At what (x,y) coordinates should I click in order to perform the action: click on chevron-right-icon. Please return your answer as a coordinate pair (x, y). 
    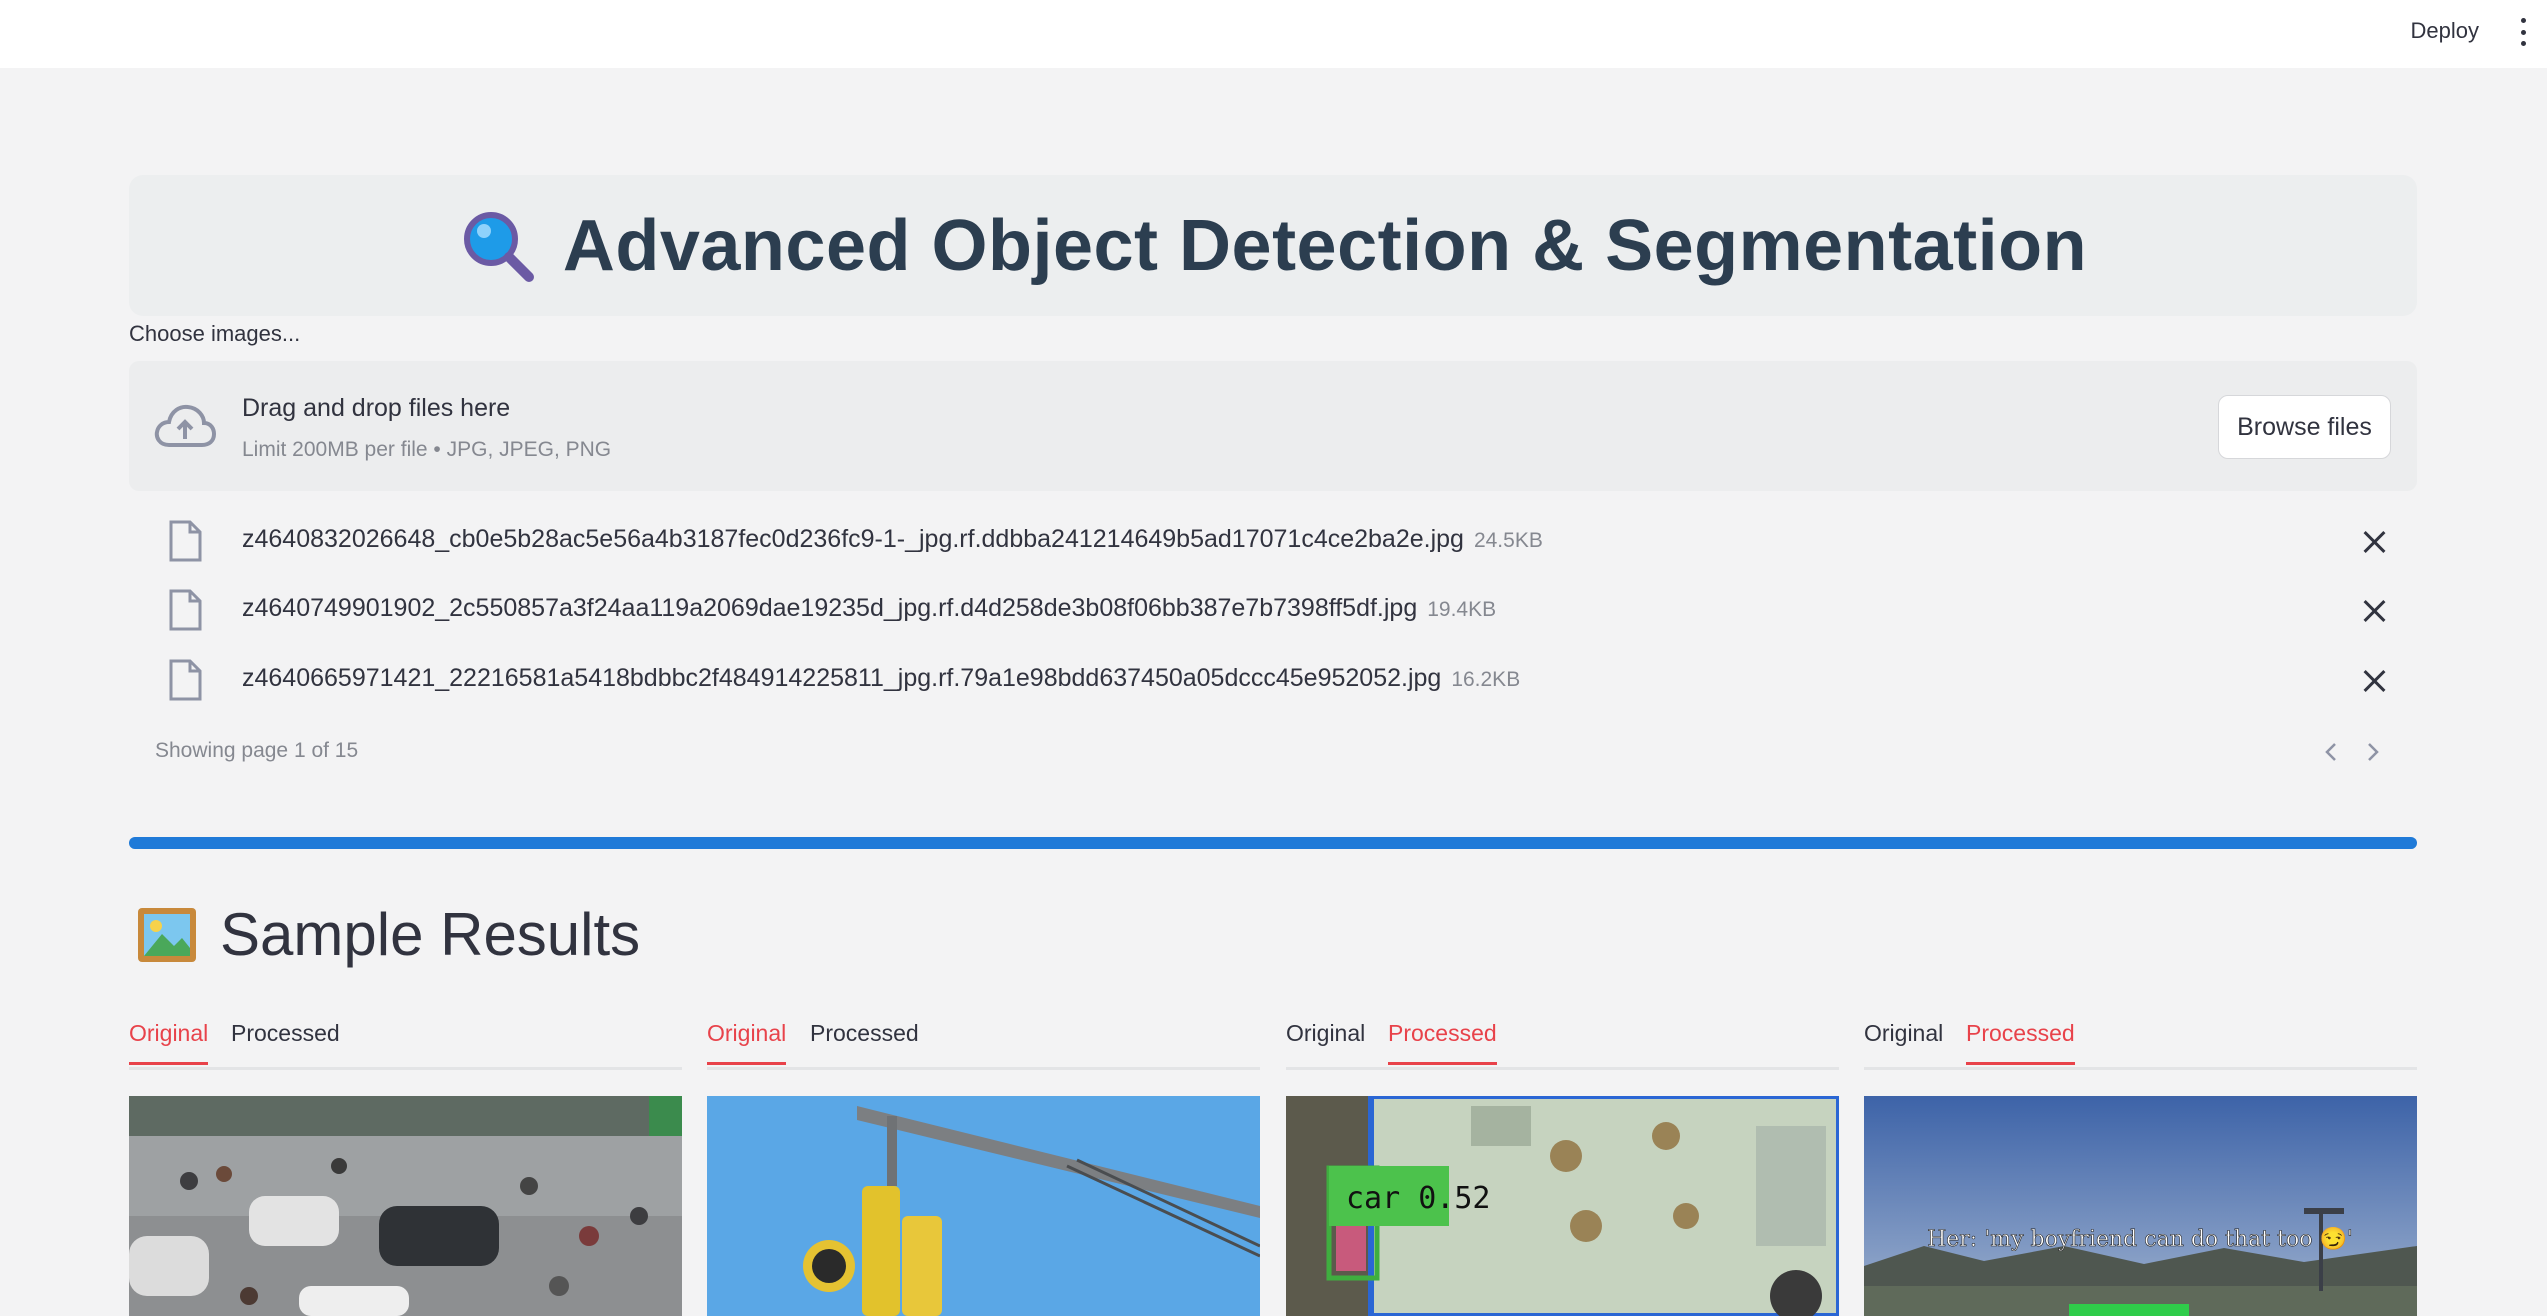
    Looking at the image, I should click on (2372, 752).